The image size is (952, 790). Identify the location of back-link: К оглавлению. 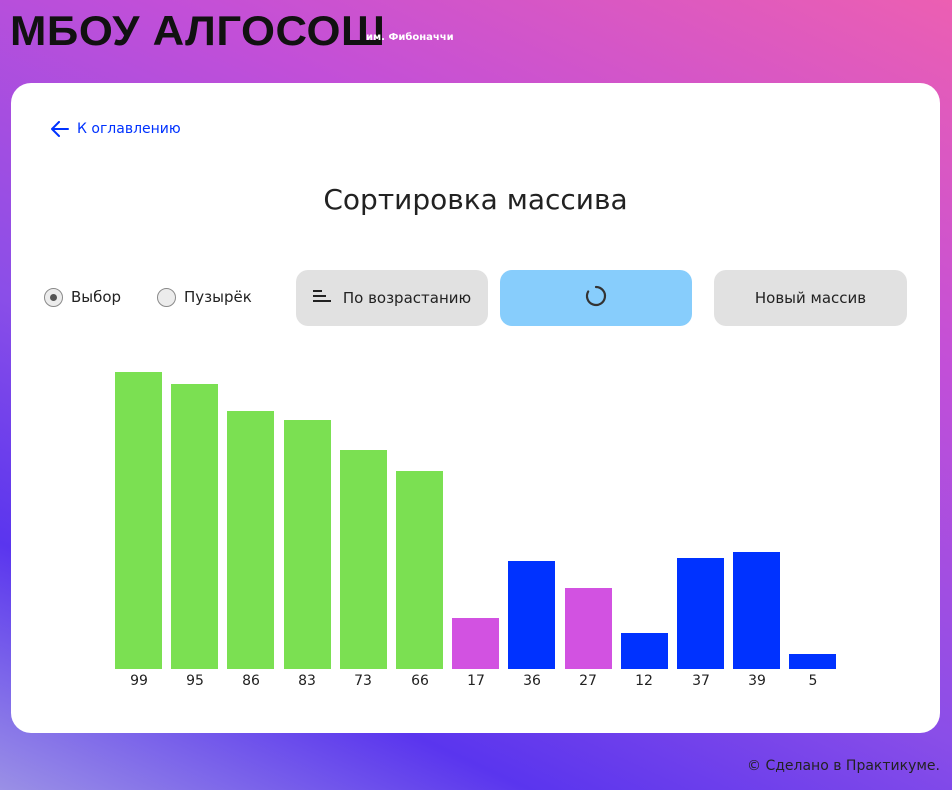
(116, 129).